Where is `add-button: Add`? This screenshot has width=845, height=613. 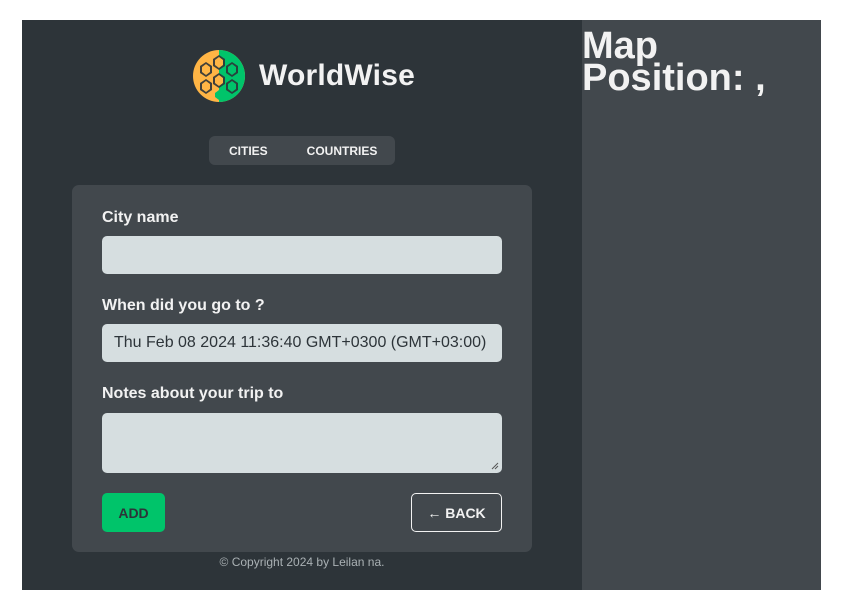
add-button: Add is located at coordinates (133, 512).